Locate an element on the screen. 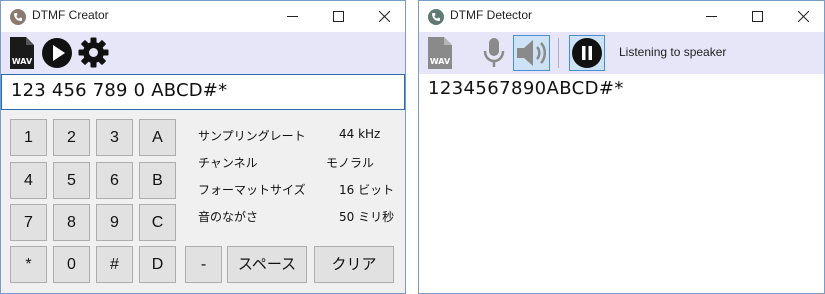  key-b: B is located at coordinates (157, 180).